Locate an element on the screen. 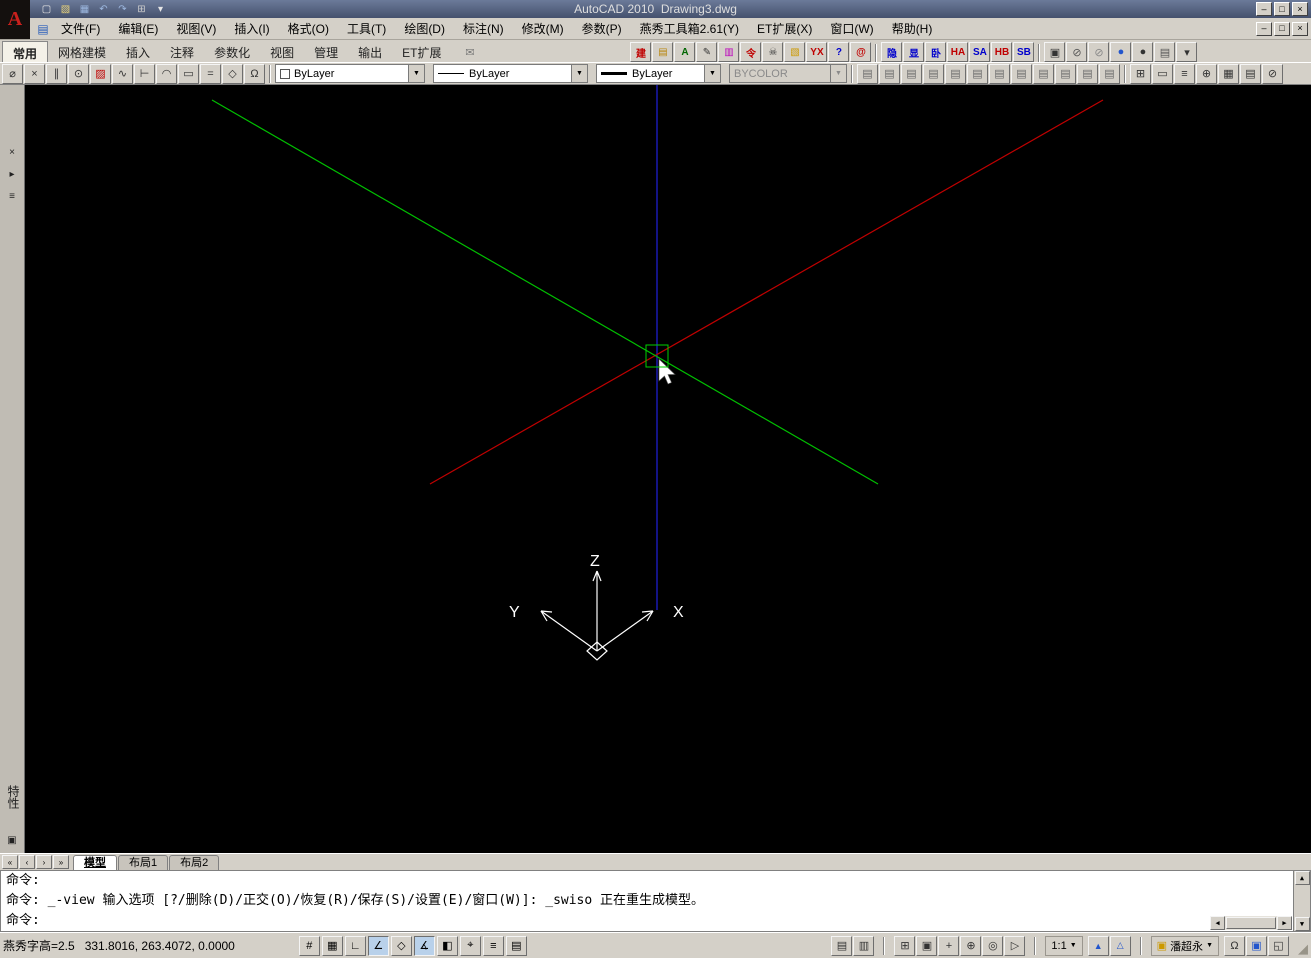  layer-lock-icon: ▤ is located at coordinates (933, 73).